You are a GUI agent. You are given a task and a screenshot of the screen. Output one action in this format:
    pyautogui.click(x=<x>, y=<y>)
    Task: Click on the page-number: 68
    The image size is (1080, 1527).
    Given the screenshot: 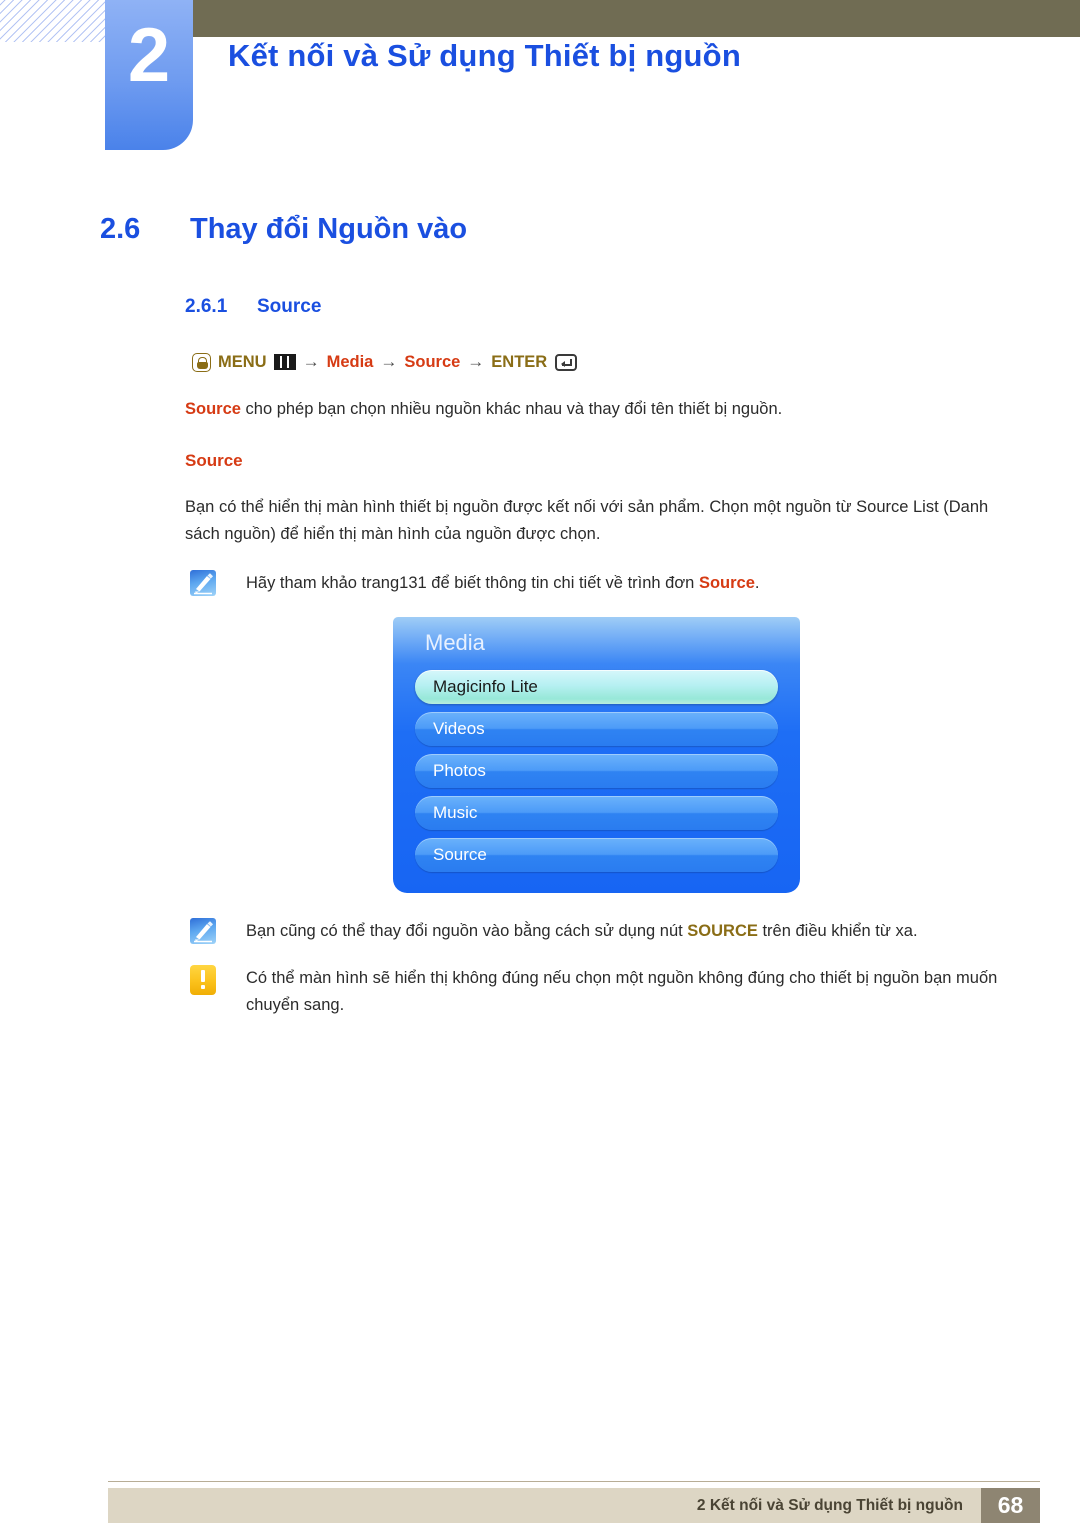 What is the action you would take?
    pyautogui.click(x=1010, y=1505)
    